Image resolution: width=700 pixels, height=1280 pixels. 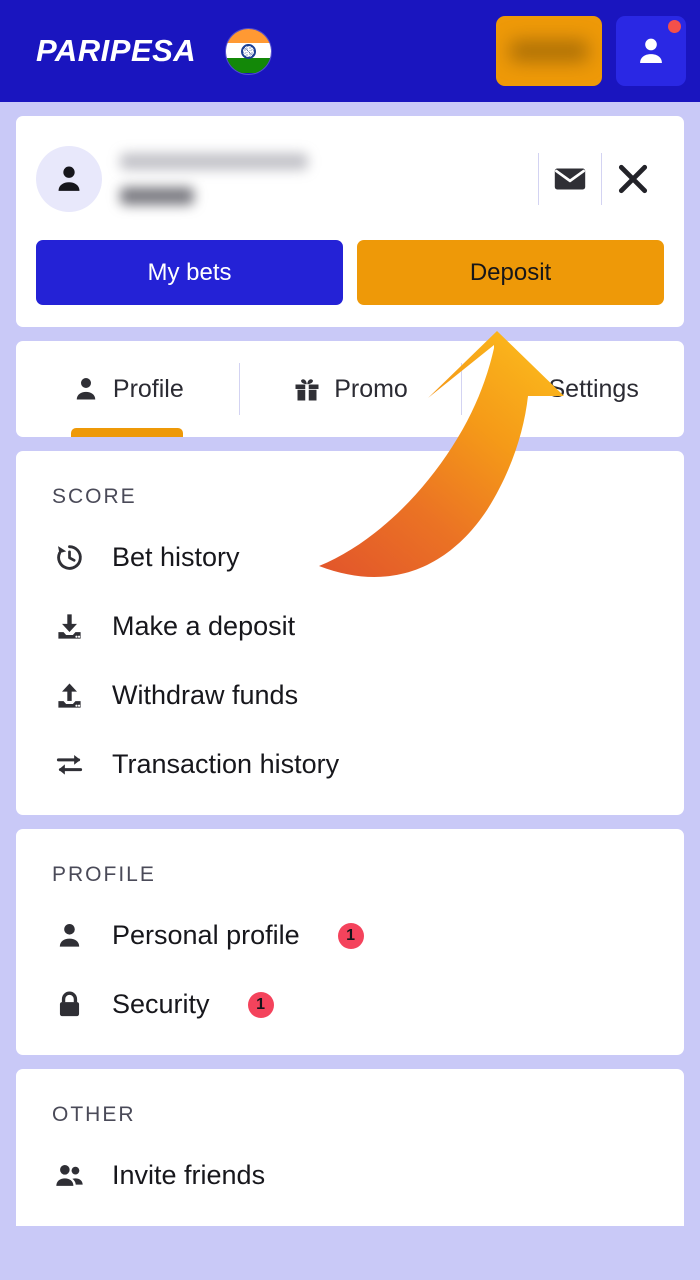 What do you see at coordinates (350, 1004) in the screenshot?
I see `menu-item-security: Security 1` at bounding box center [350, 1004].